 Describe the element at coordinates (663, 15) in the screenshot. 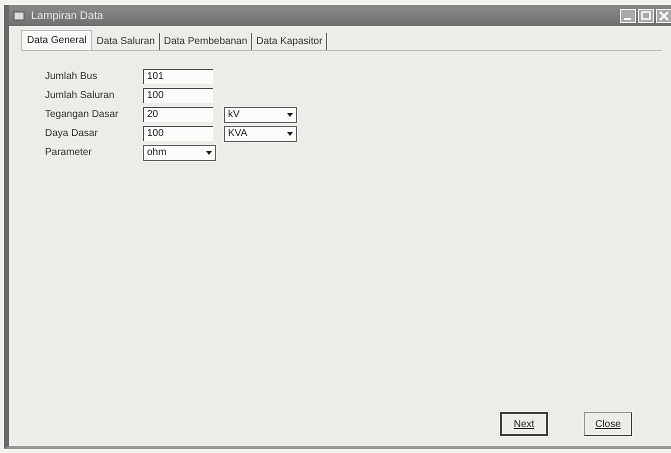

I see `close-icon` at that location.